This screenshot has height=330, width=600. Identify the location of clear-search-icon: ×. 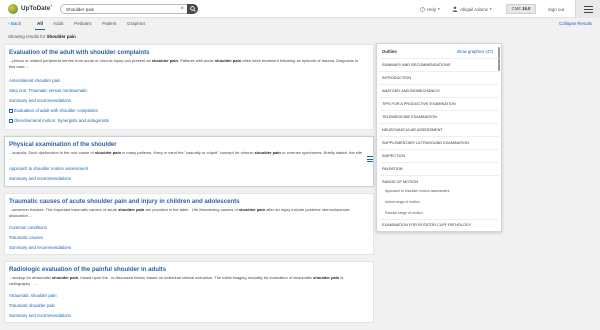
(182, 9).